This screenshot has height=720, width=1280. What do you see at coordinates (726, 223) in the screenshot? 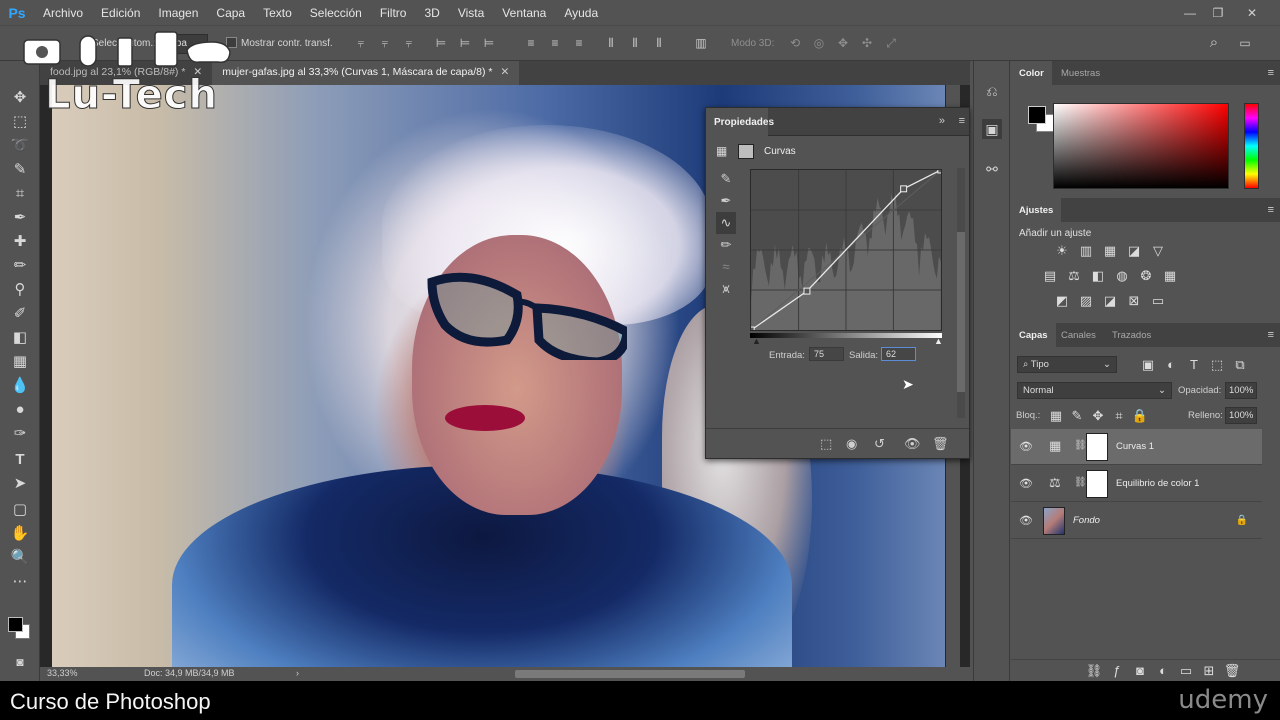
I see `curve-edit-icon: ∿` at bounding box center [726, 223].